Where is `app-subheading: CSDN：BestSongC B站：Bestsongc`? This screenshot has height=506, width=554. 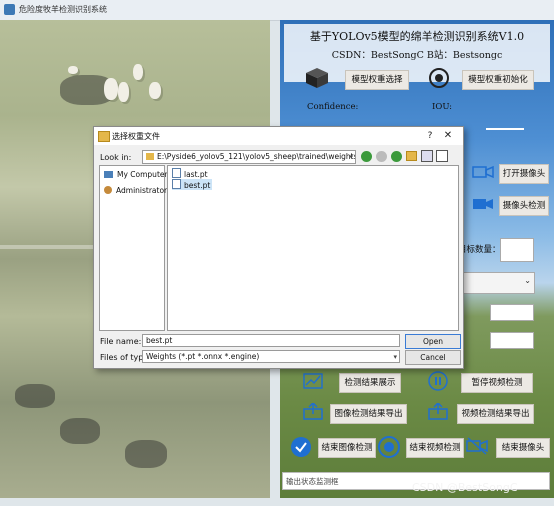 app-subheading: CSDN：BestSongC B站：Bestsongc is located at coordinates (417, 55).